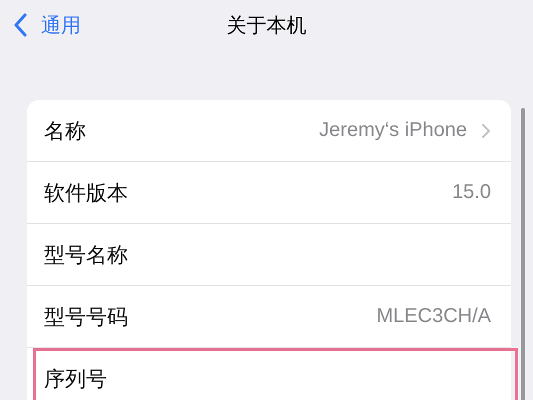 Image resolution: width=533 pixels, height=400 pixels. I want to click on row-label: 型号号码, so click(86, 317).